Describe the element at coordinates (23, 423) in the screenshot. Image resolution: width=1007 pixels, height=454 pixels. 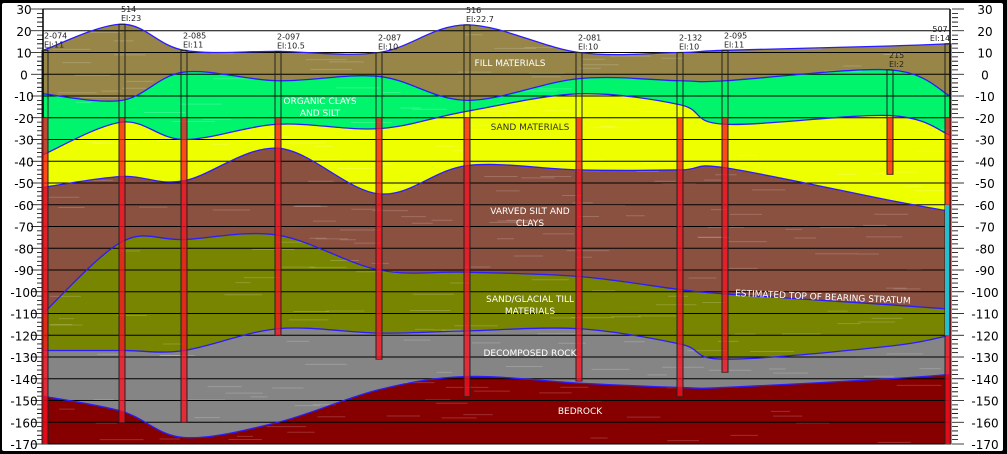
I see `left-axis-tick-label: -160` at that location.